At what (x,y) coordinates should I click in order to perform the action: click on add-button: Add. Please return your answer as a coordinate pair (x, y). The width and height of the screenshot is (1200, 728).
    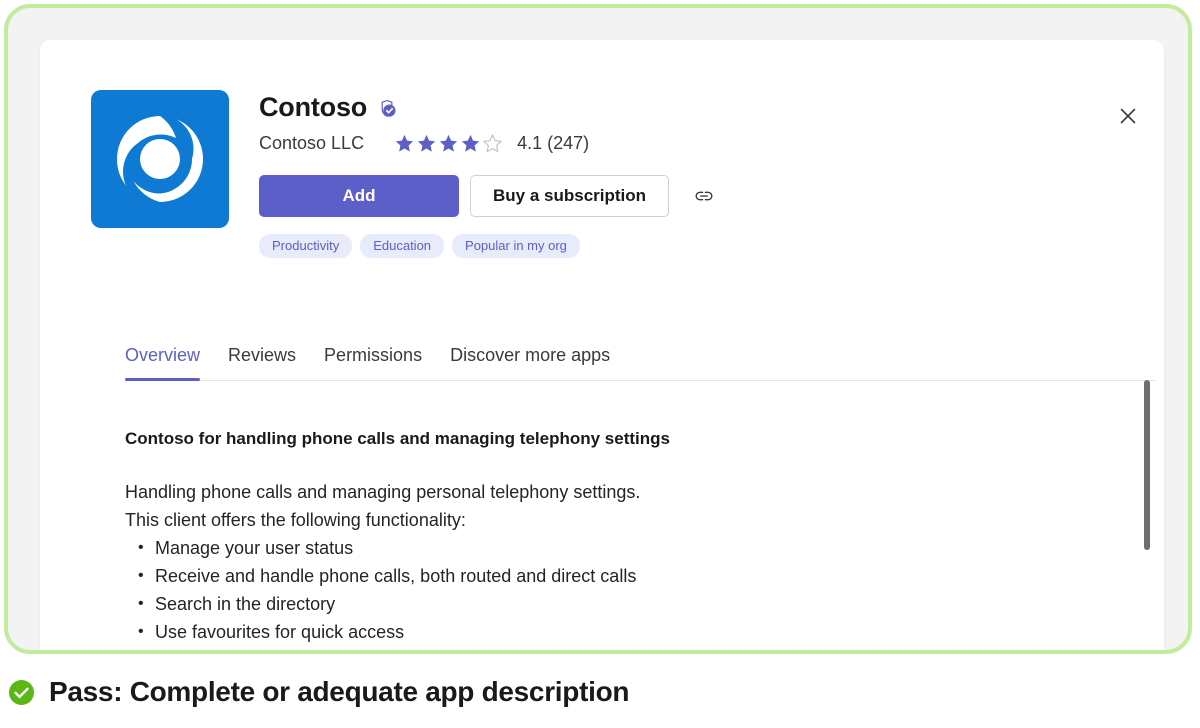
    Looking at the image, I should click on (359, 195).